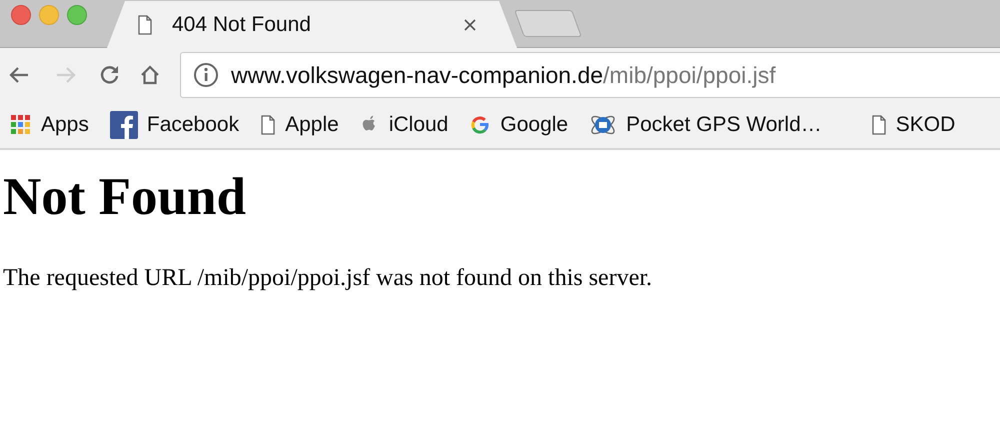 The image size is (1000, 435). What do you see at coordinates (518, 125) in the screenshot?
I see `bookmark: Google` at bounding box center [518, 125].